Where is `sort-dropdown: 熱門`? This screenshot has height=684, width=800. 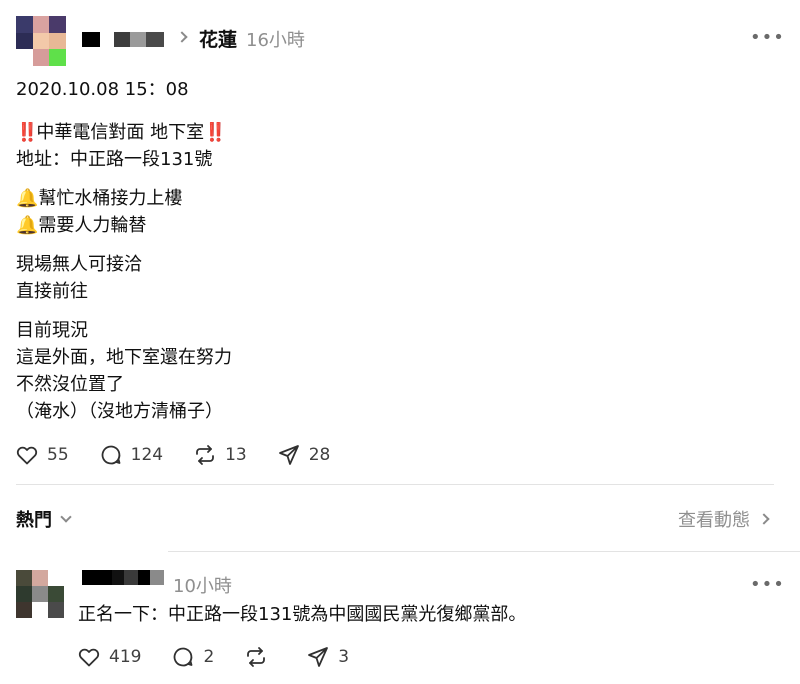
sort-dropdown: 熱門 is located at coordinates (44, 519).